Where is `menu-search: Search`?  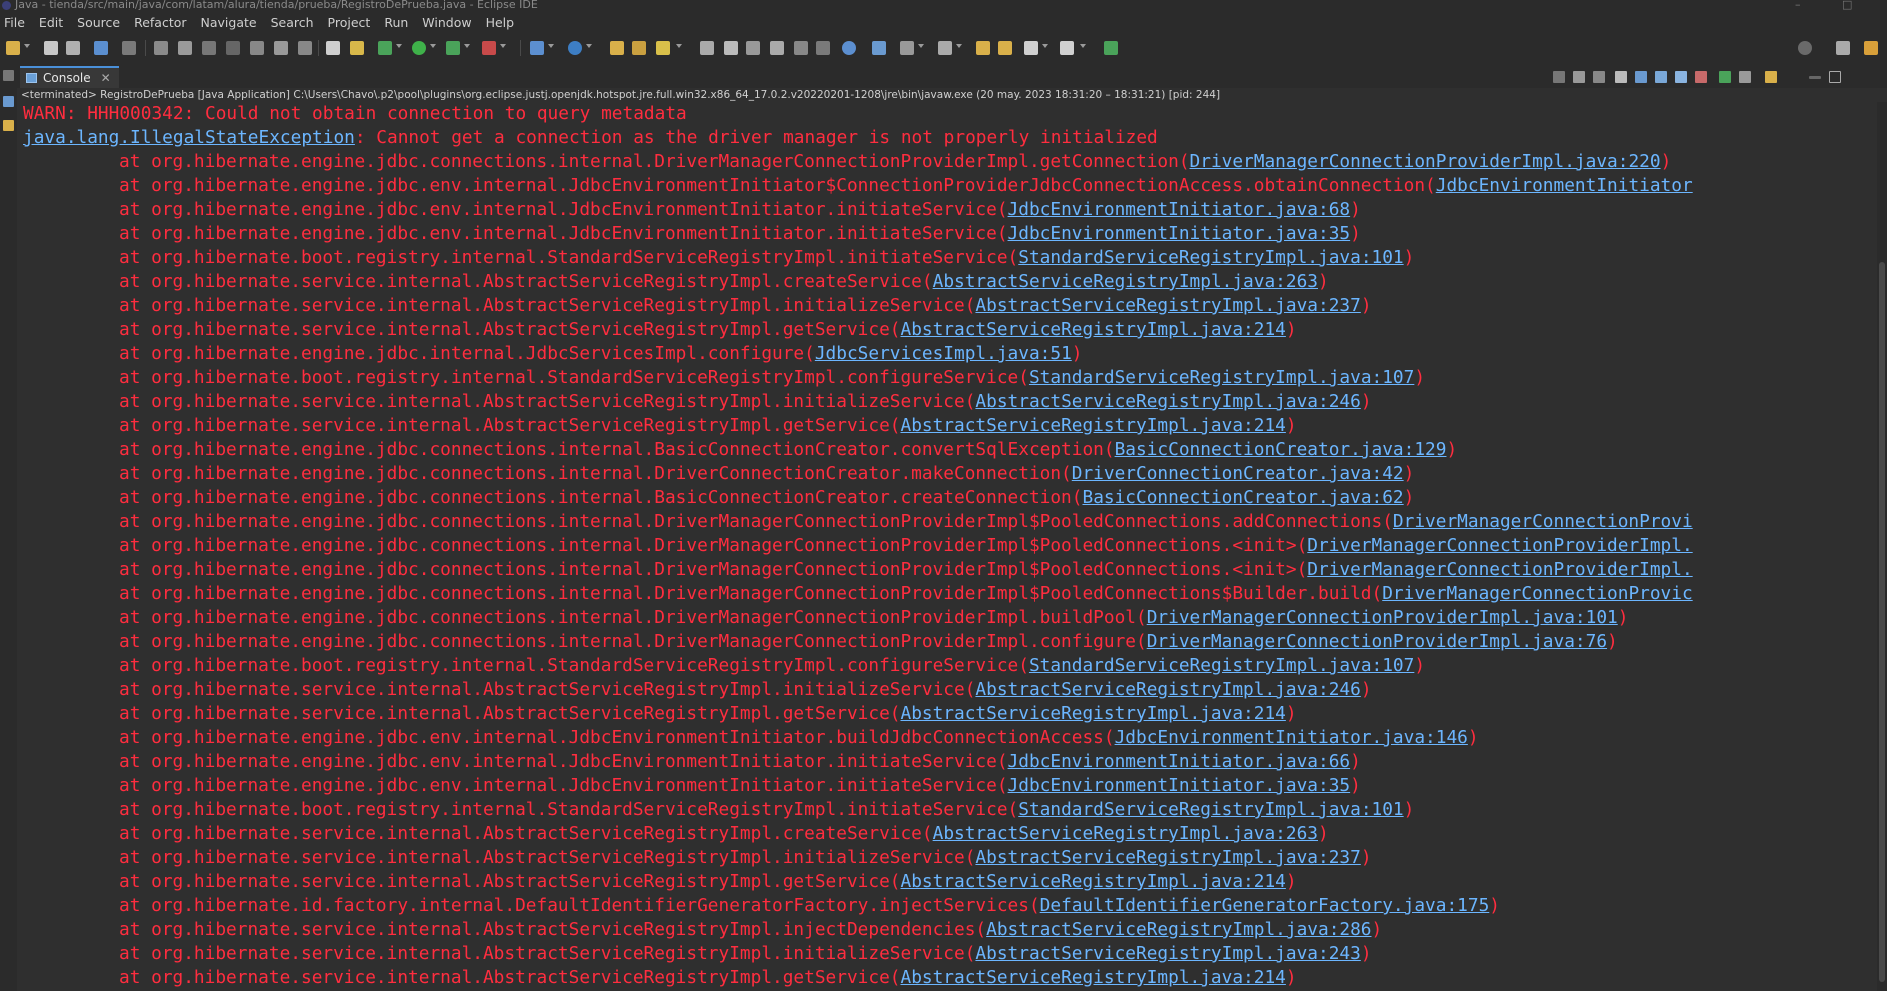
menu-search: Search is located at coordinates (292, 22).